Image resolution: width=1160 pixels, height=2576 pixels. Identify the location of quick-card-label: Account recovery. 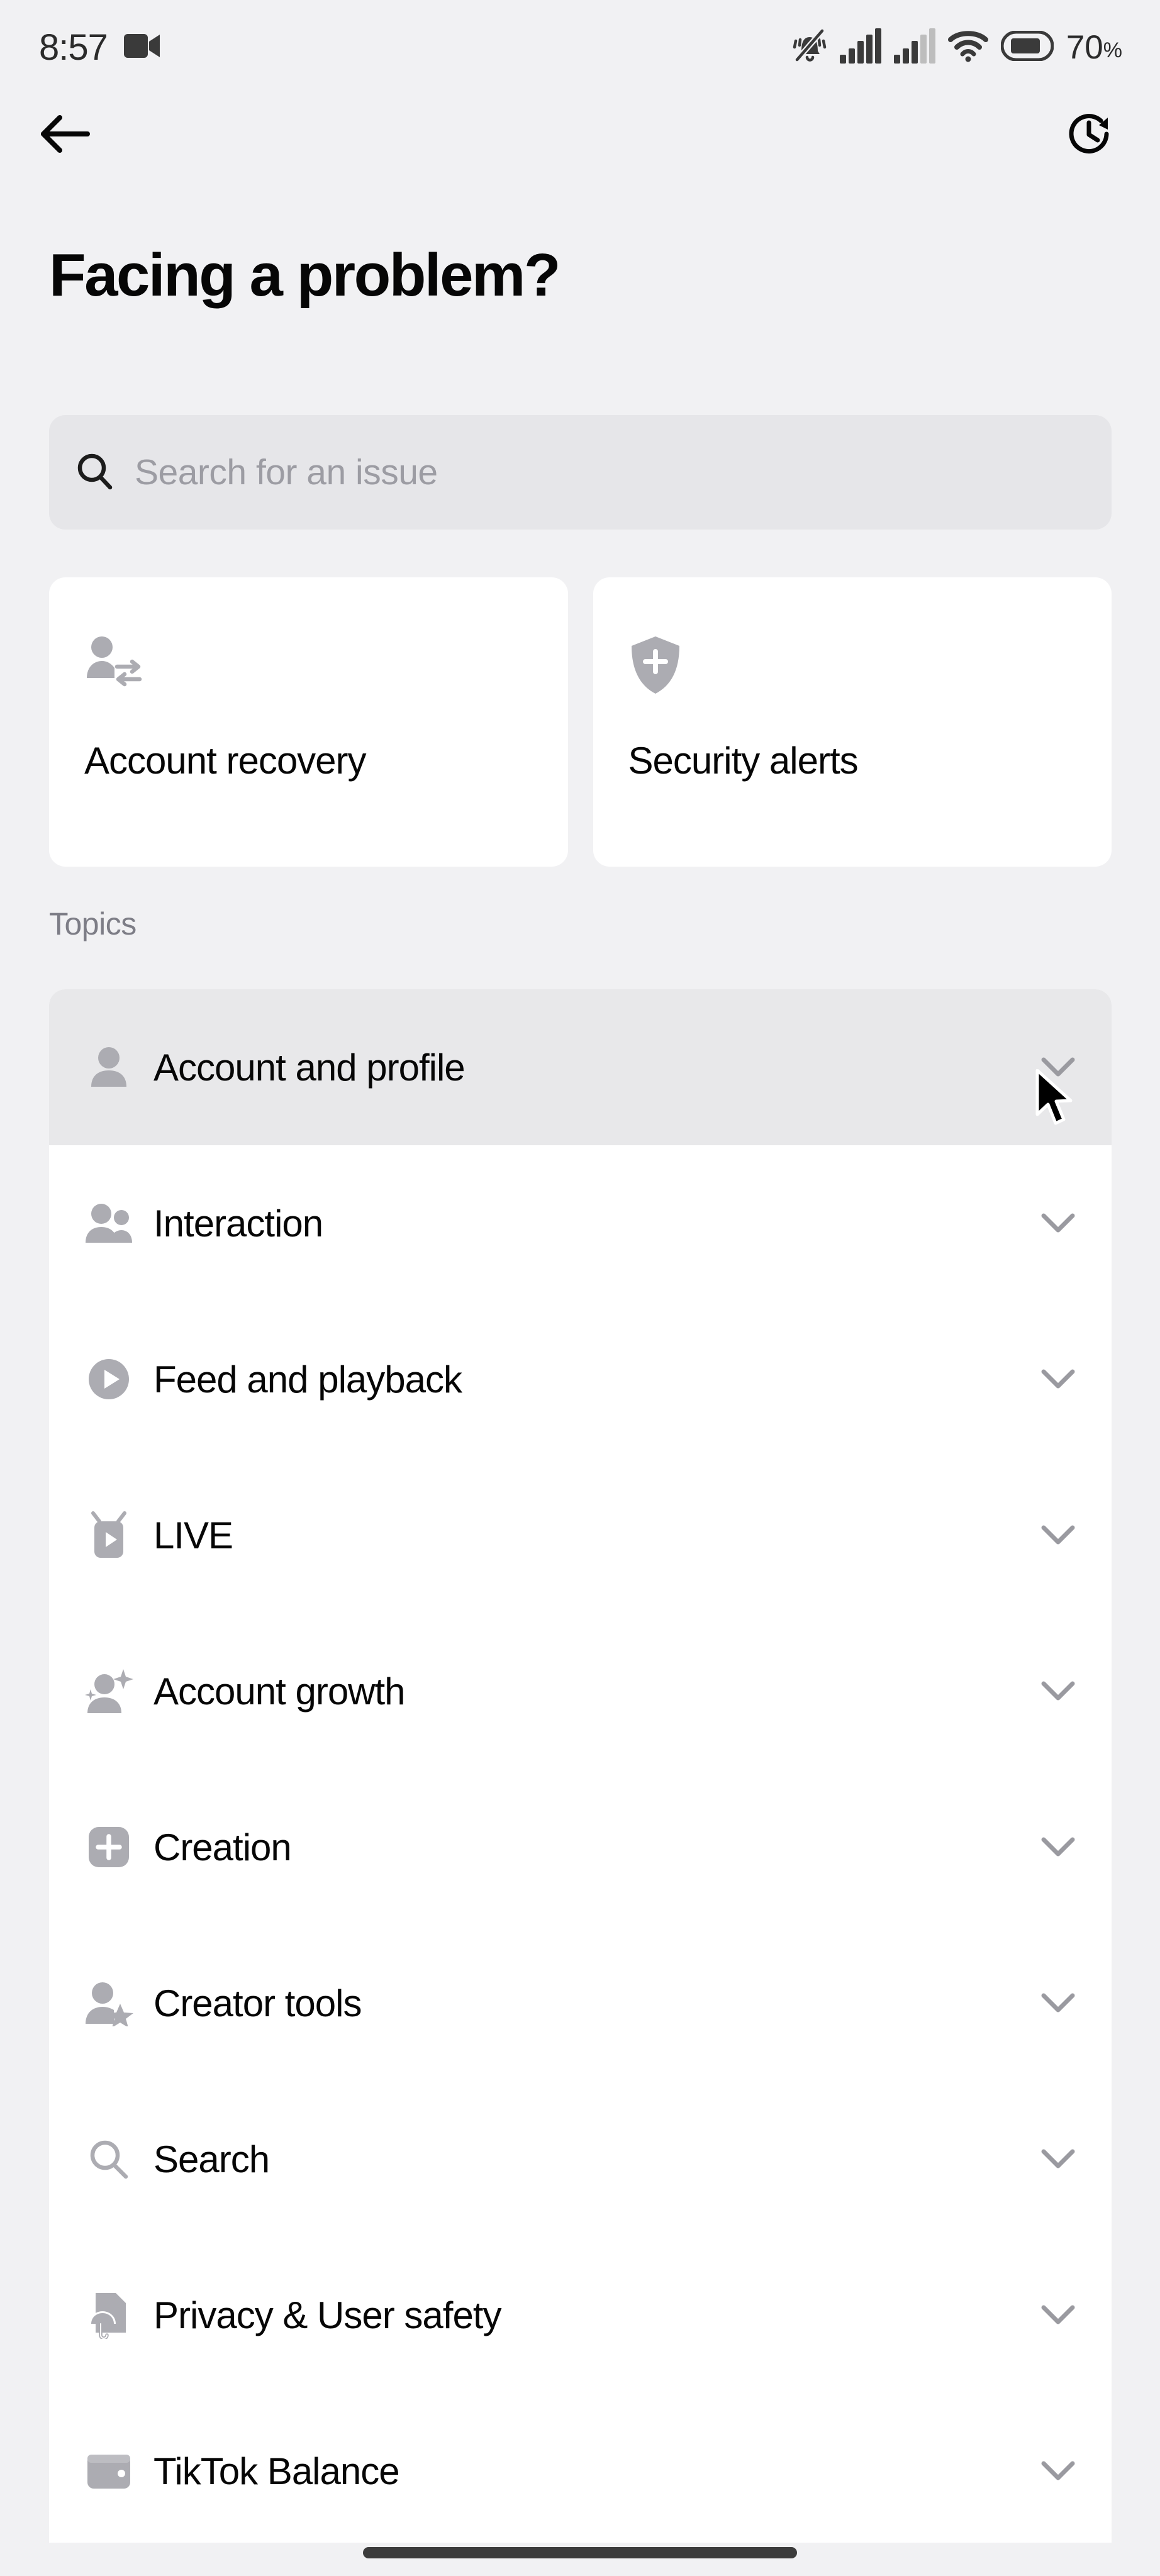
(225, 761).